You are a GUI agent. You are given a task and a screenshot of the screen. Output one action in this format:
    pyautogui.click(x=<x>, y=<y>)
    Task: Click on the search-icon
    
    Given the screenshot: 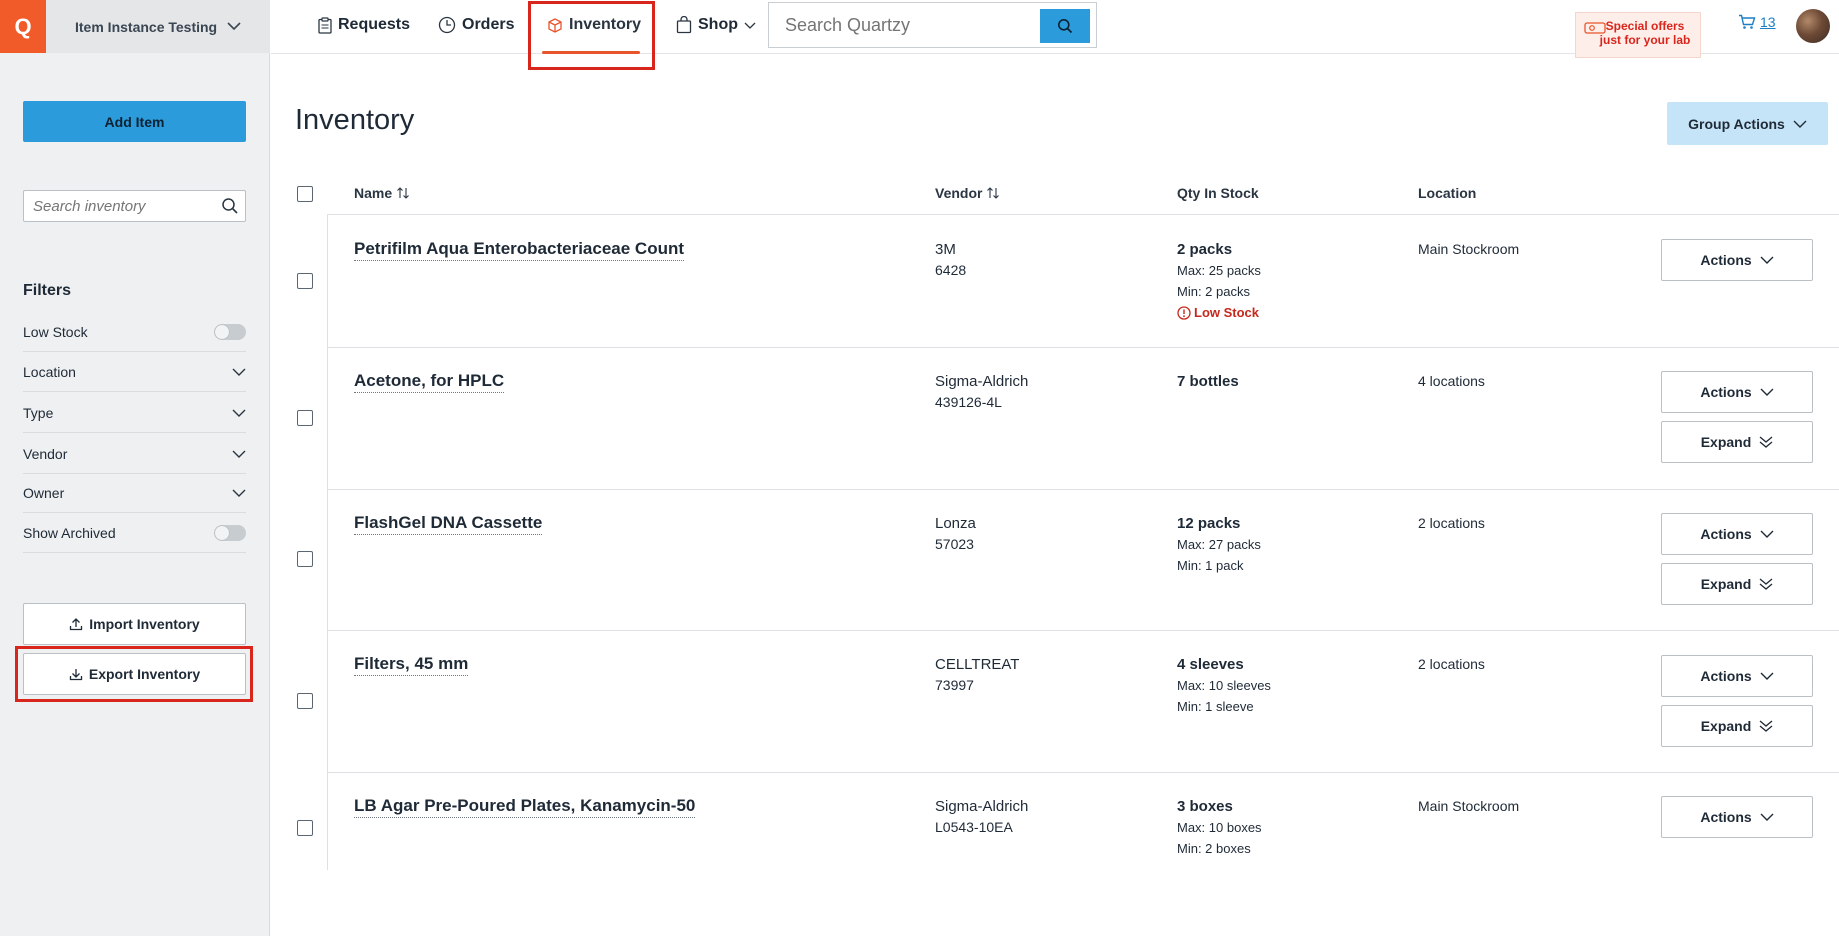 What is the action you would take?
    pyautogui.click(x=230, y=206)
    